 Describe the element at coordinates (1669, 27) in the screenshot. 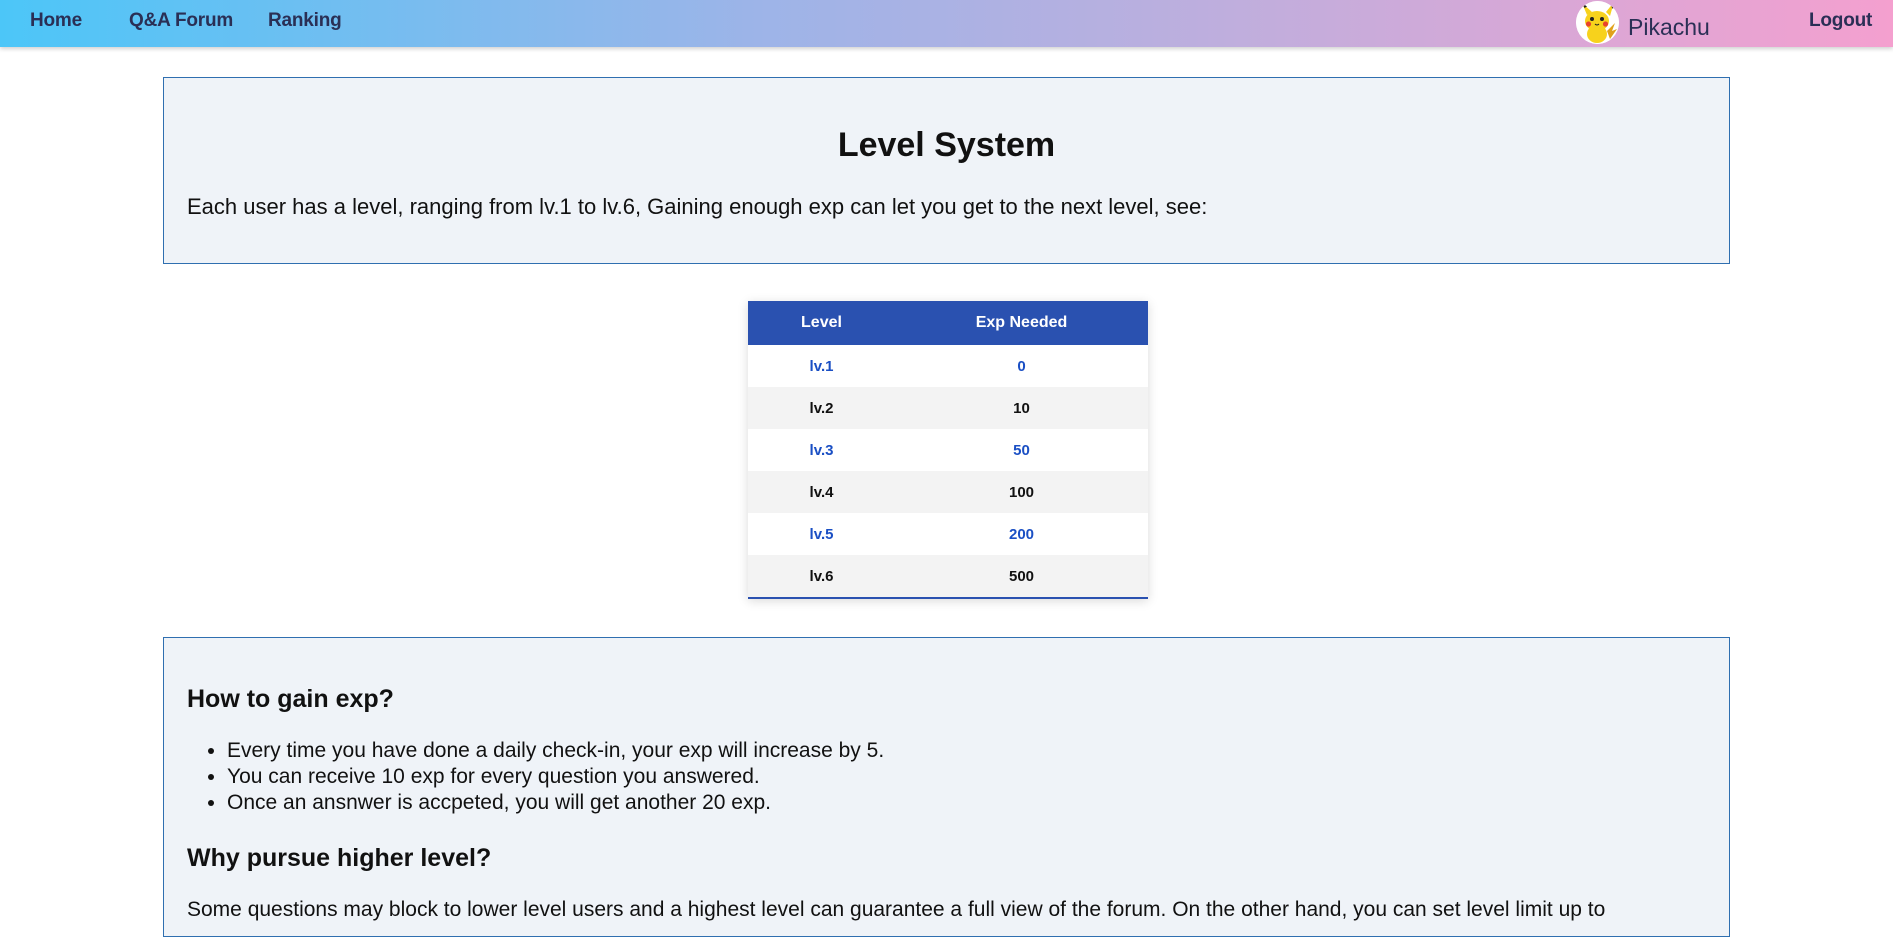

I see `username-label: Pikachu` at that location.